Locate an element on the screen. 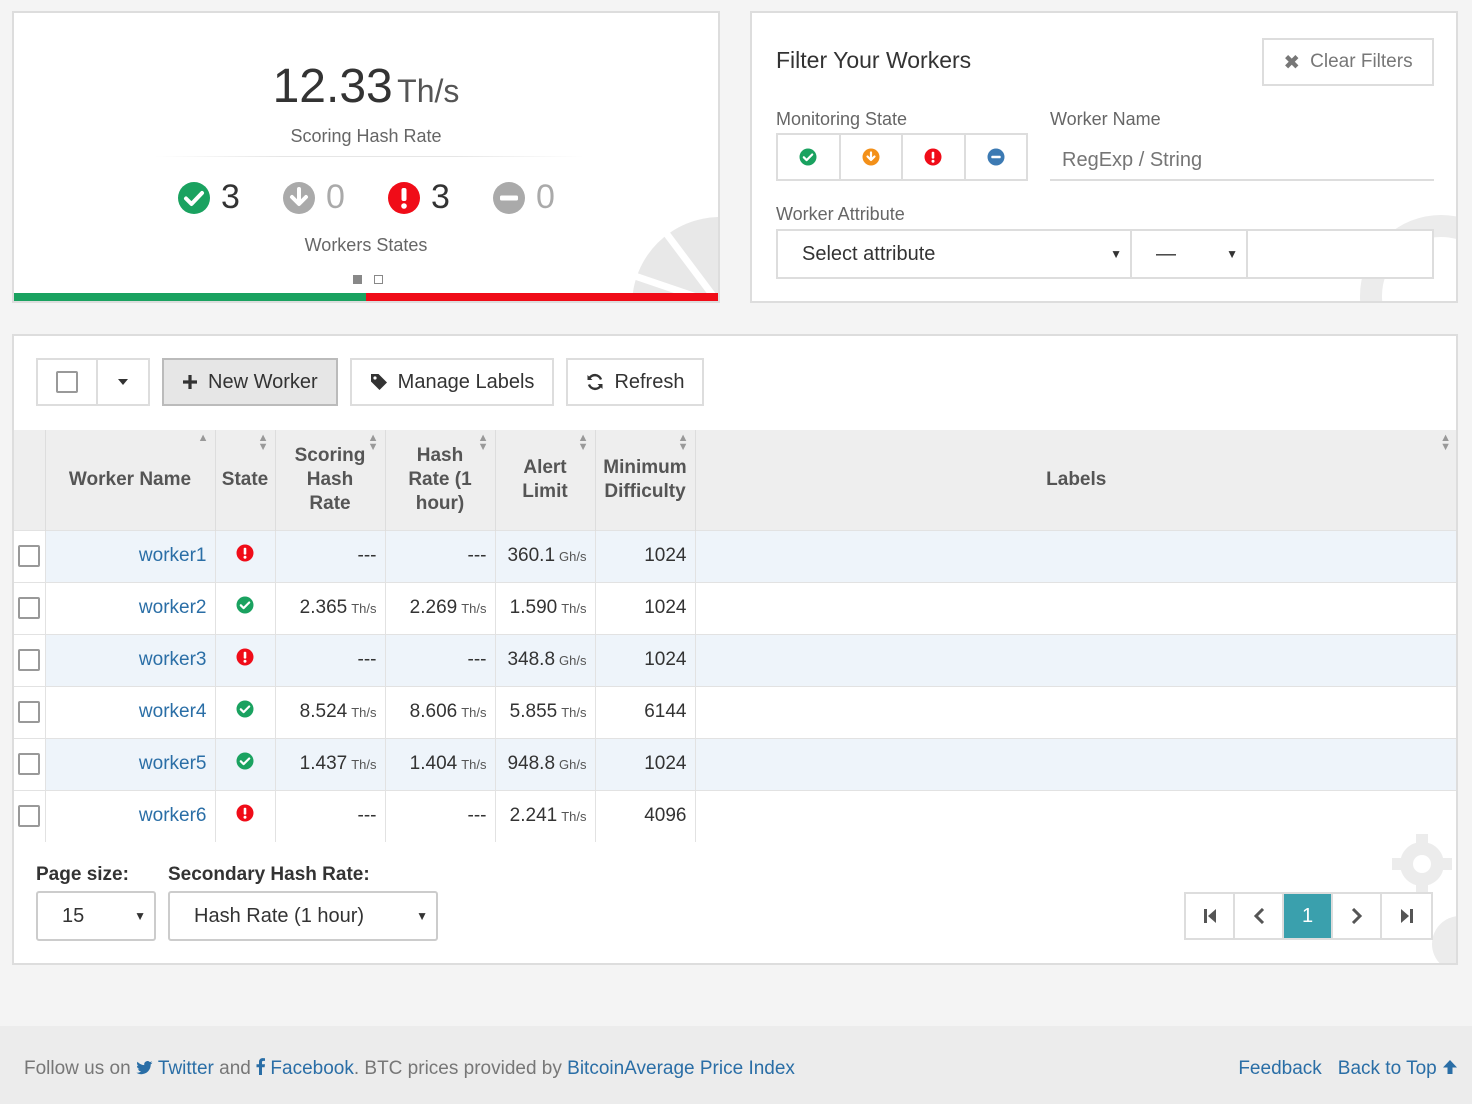 The width and height of the screenshot is (1472, 1104). feedback-link: Feedback is located at coordinates (1279, 1069).